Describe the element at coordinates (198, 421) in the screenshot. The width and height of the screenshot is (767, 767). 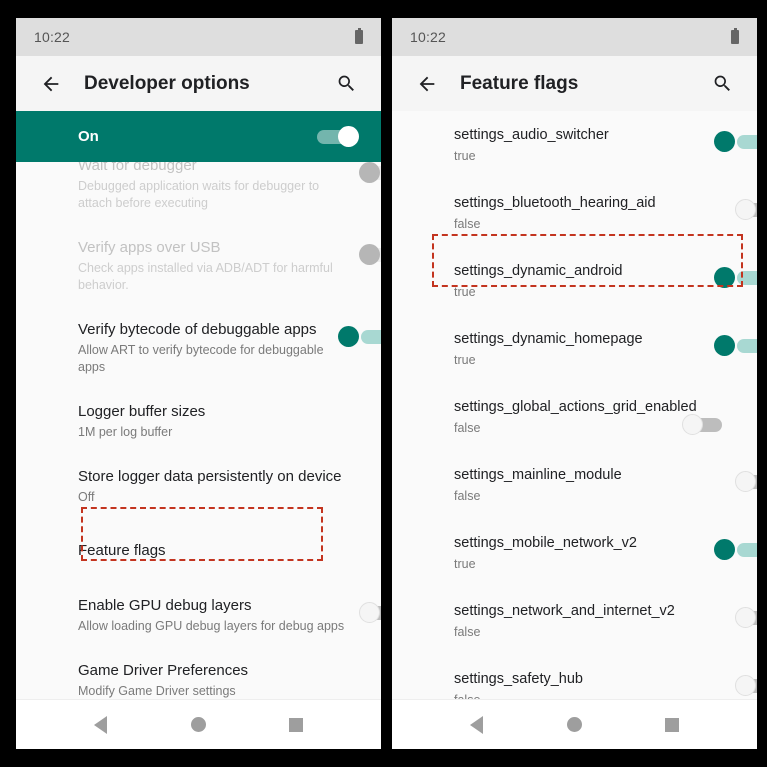
I see `list-item: Logger buffer sizes 1M per log buffer` at that location.